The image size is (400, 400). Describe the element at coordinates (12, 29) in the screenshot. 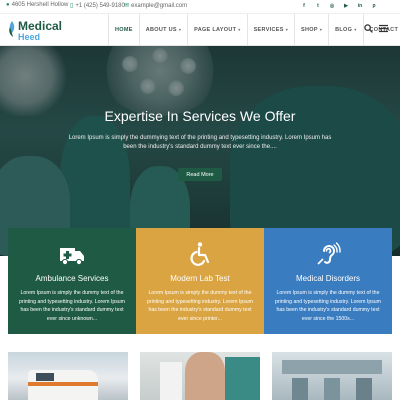

I see `logo-mark-icon` at that location.